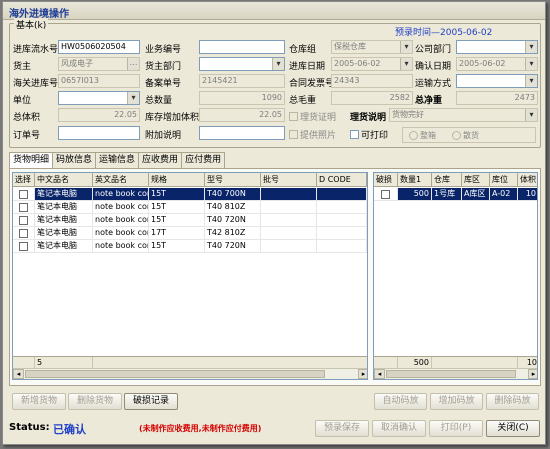 This screenshot has height=449, width=550. I want to click on tally-desc-select: 货物完好, so click(463, 115).